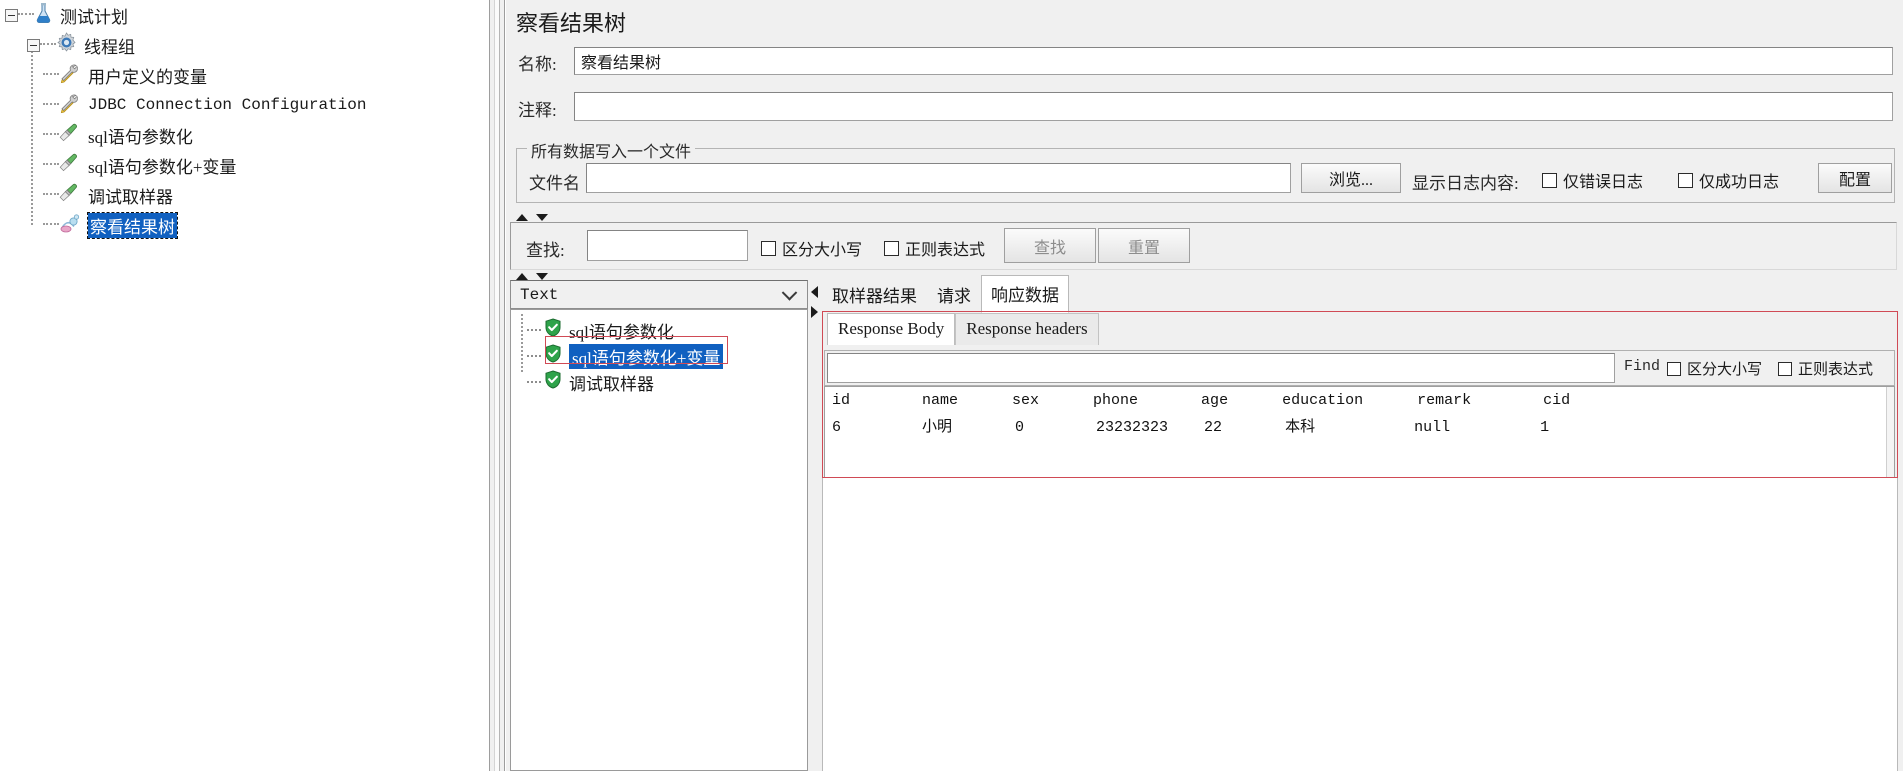  I want to click on result-sampler-tree: sql语句参数化 sql语句参数化+变量 调试取样器, so click(659, 540).